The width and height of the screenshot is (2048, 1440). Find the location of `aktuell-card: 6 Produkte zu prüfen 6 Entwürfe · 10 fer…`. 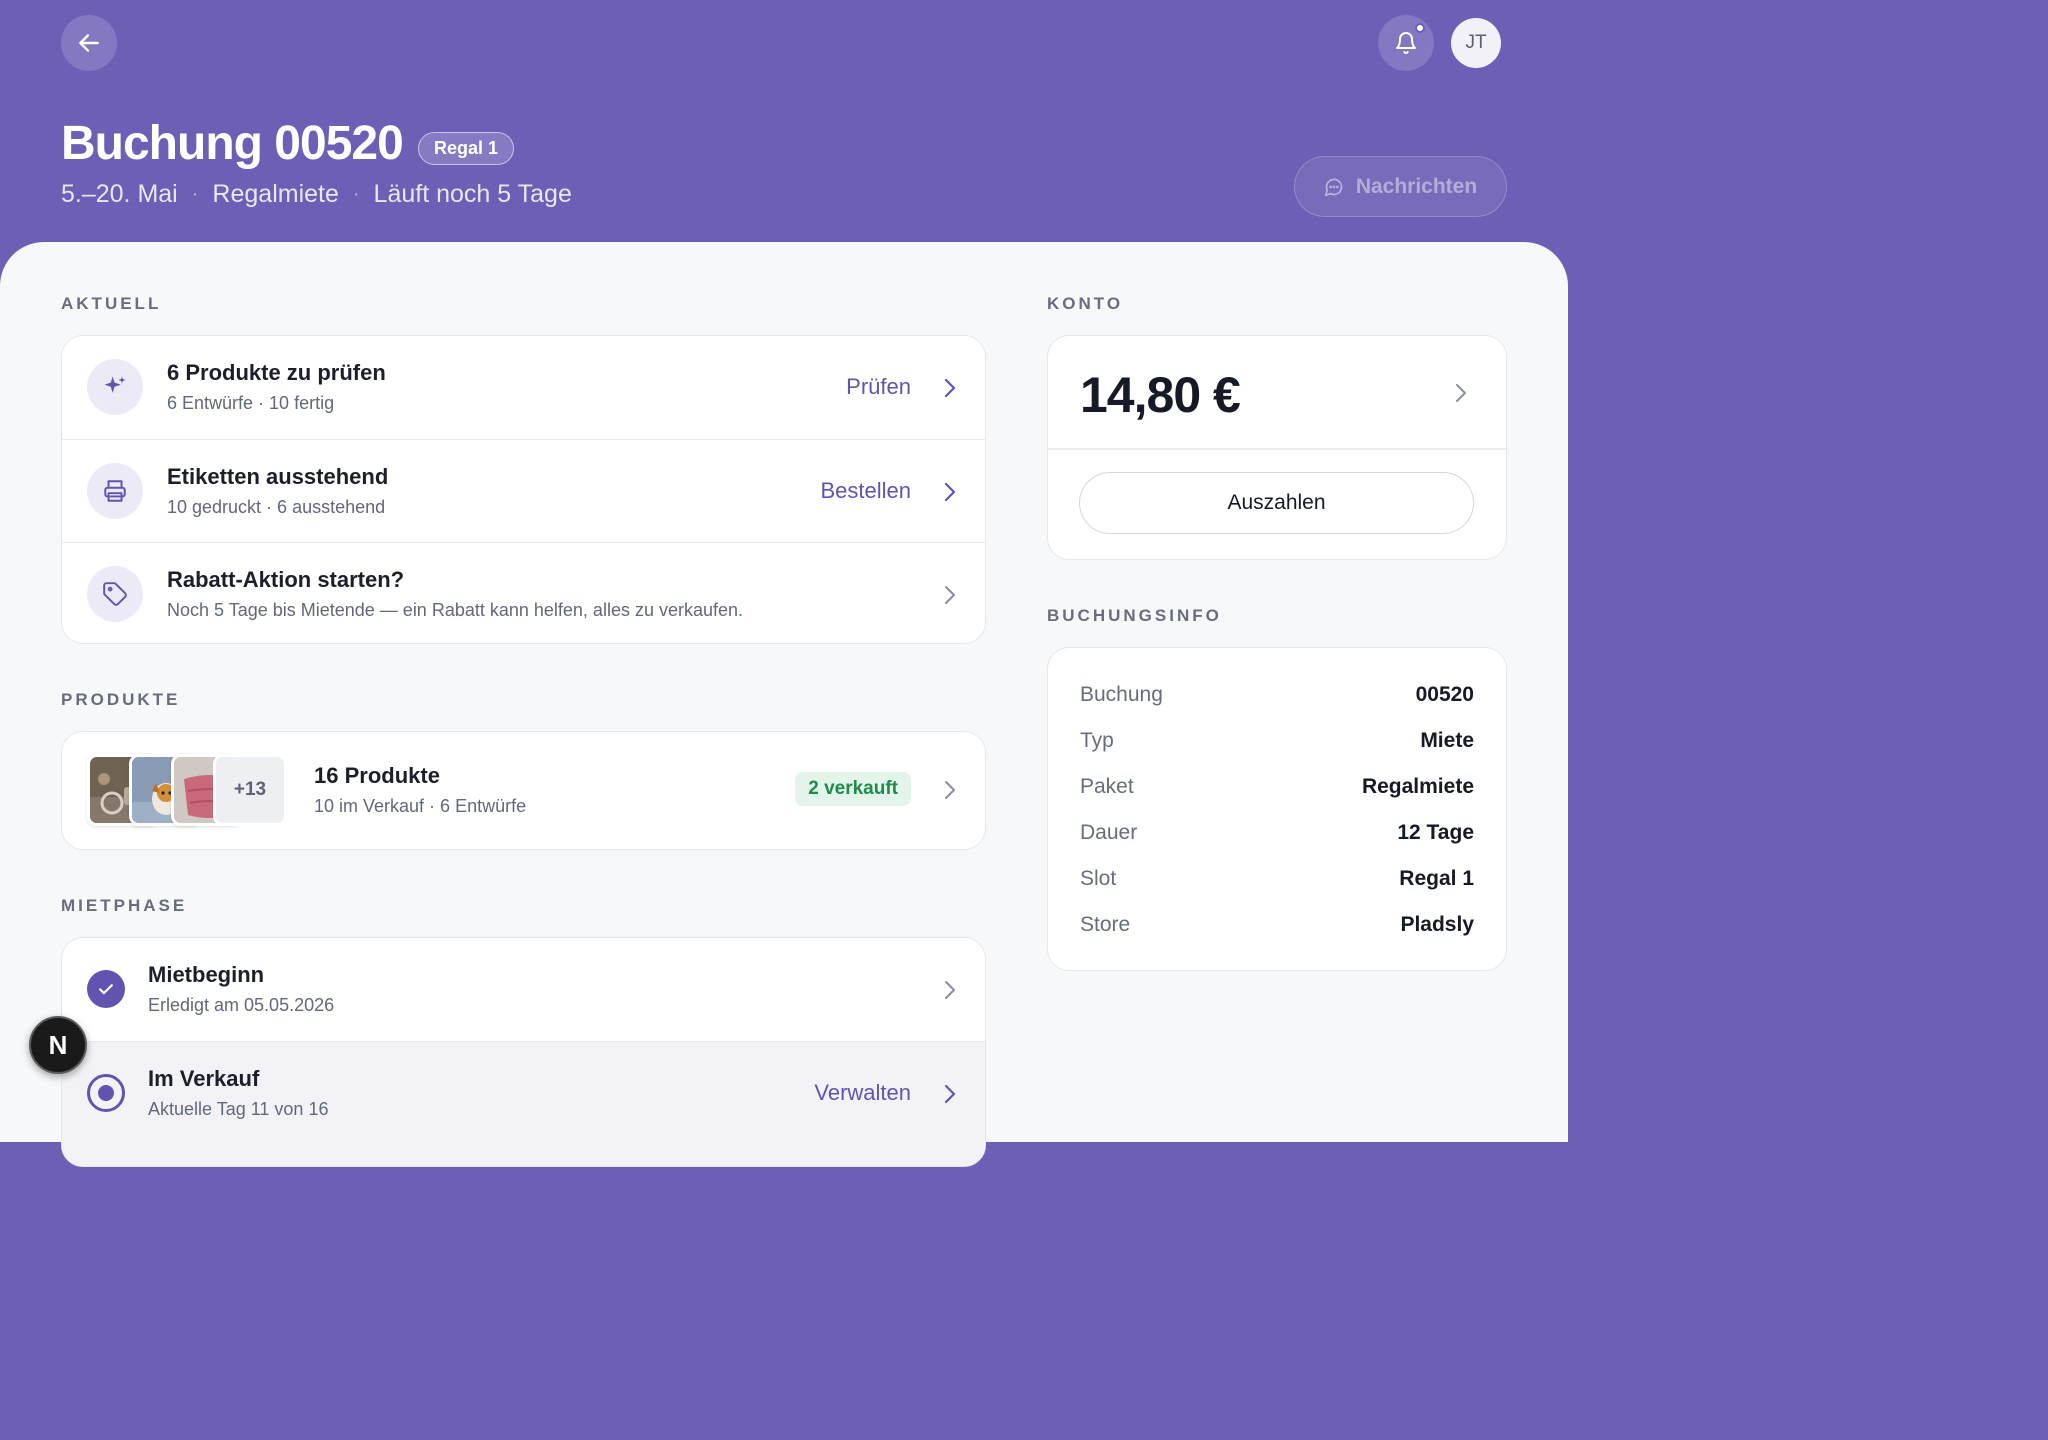

aktuell-card: 6 Produkte zu prüfen 6 Entwürfe · 10 fer… is located at coordinates (523, 489).